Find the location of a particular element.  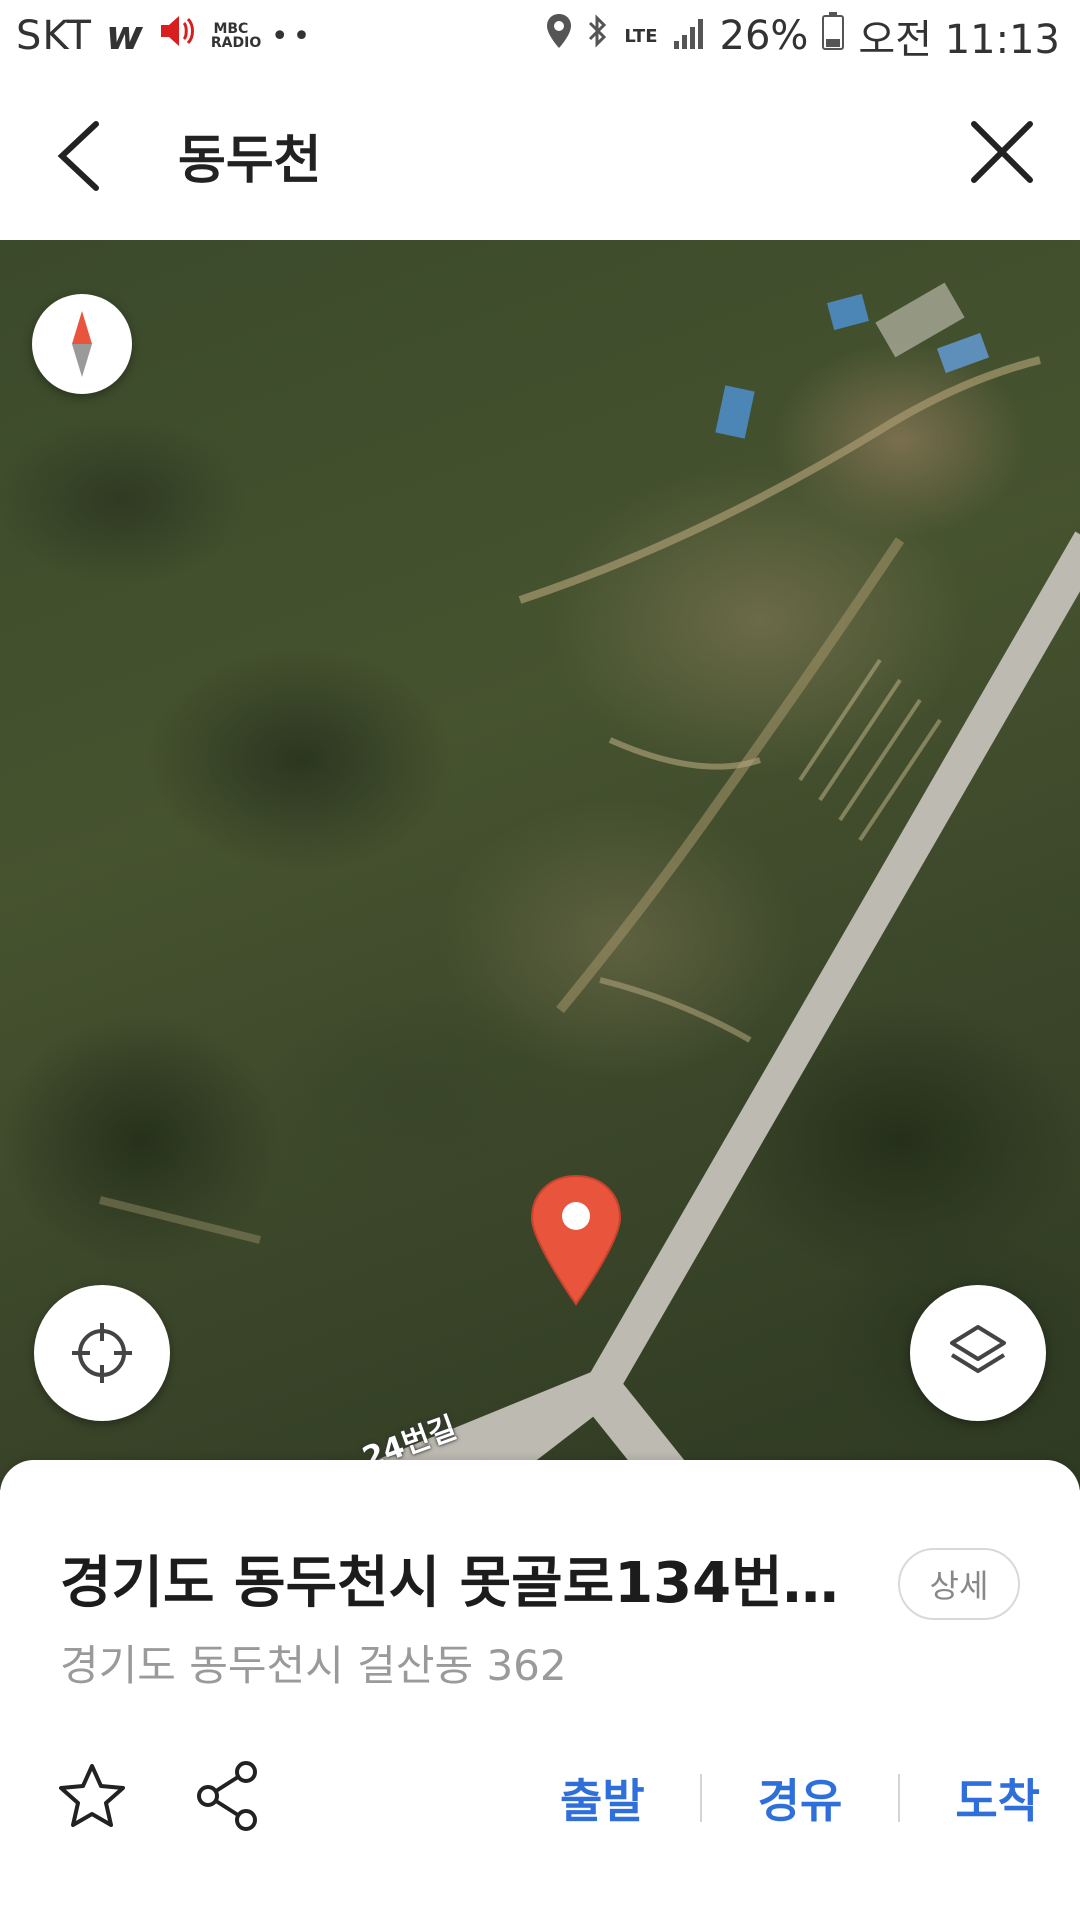

status-right: LTE 26% 오전 11:13 is located at coordinates (803, 36).